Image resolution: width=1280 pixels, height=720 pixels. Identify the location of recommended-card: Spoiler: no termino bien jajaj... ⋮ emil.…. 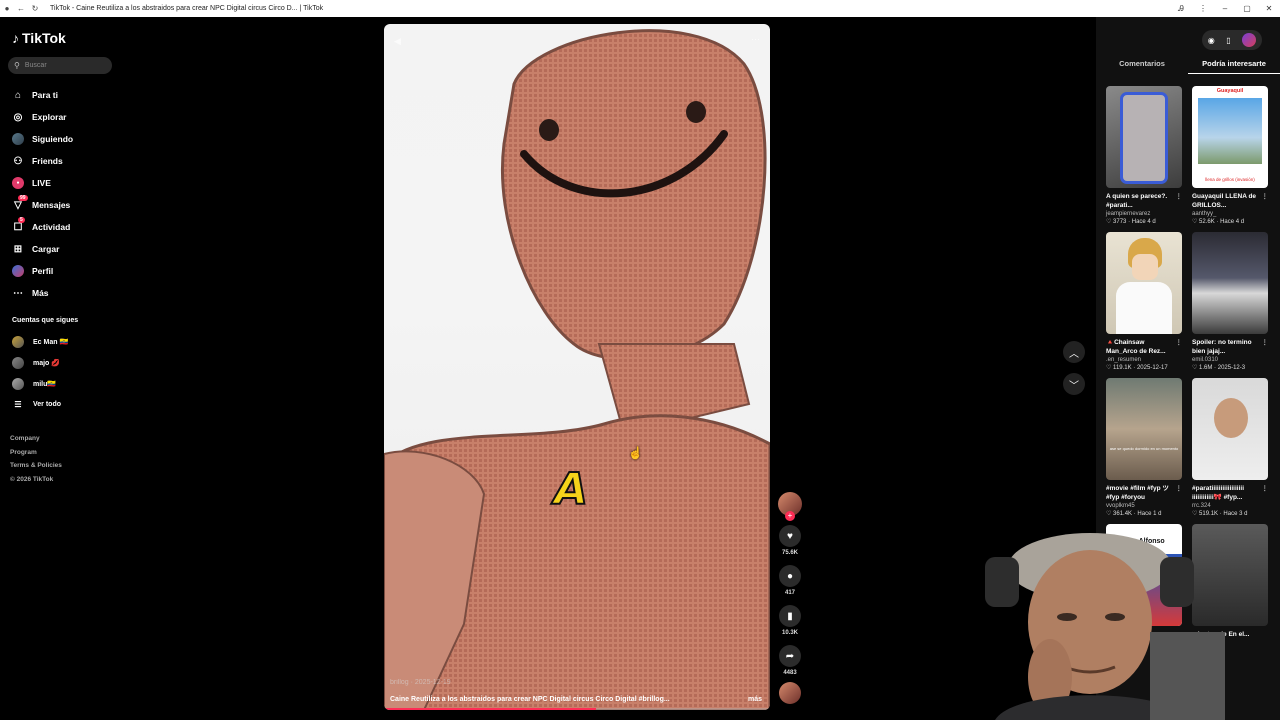
(1230, 303).